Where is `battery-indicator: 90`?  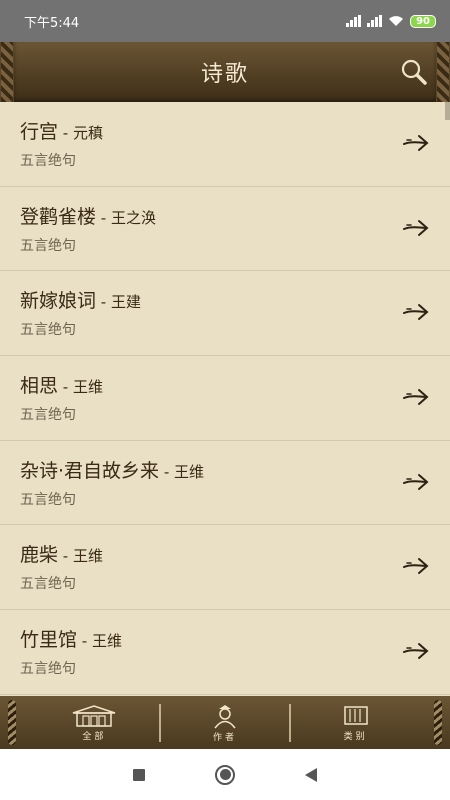 battery-indicator: 90 is located at coordinates (423, 21).